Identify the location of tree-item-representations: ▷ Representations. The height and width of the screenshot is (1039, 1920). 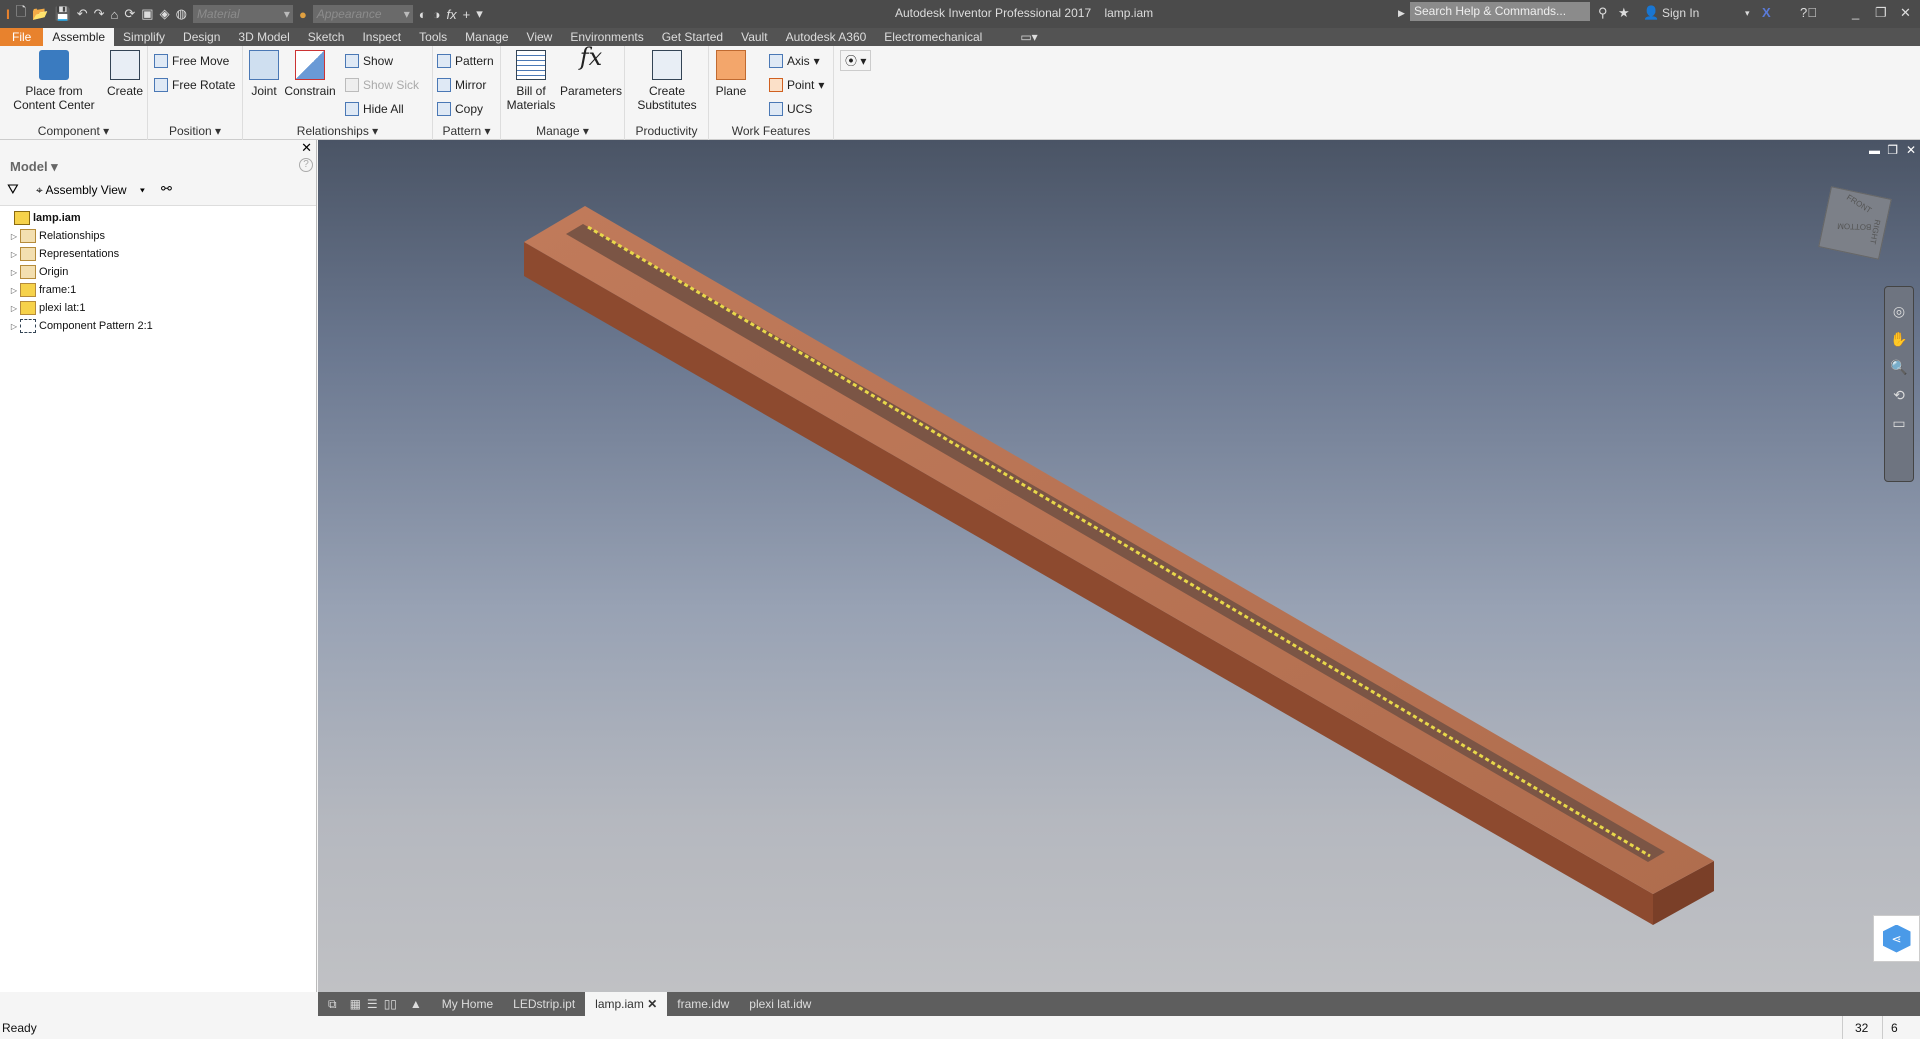
(158, 254).